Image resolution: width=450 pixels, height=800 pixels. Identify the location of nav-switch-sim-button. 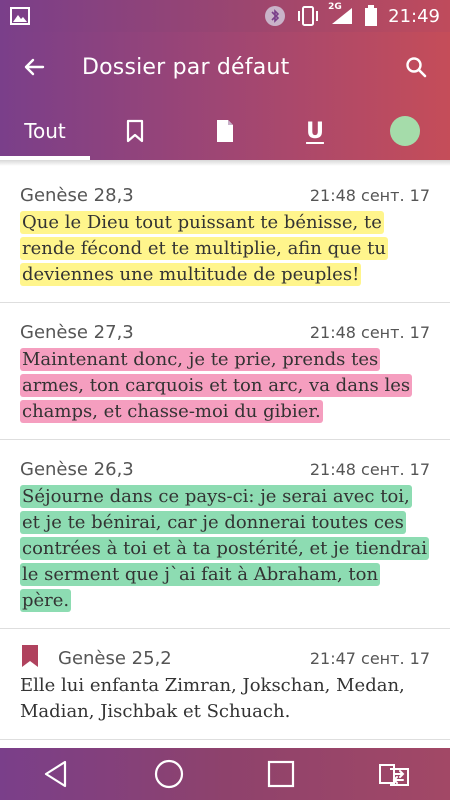
(394, 774).